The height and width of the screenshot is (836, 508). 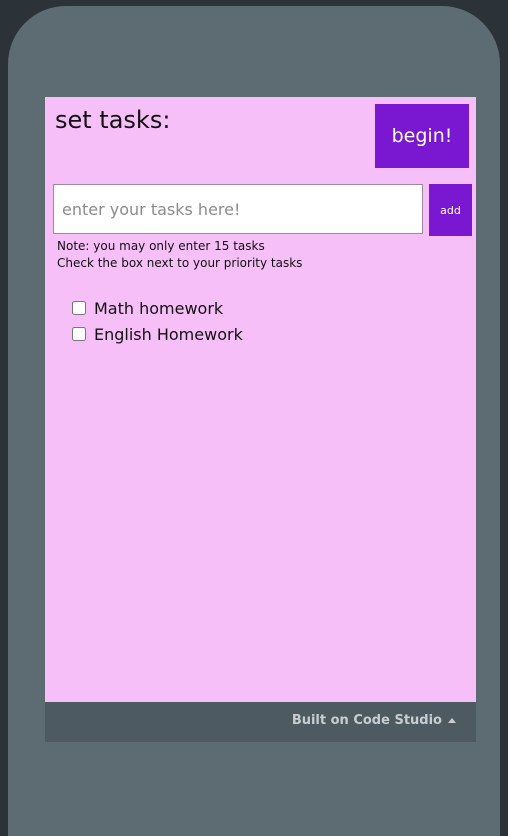 I want to click on task-list: Math homework English Homework, so click(x=157, y=321).